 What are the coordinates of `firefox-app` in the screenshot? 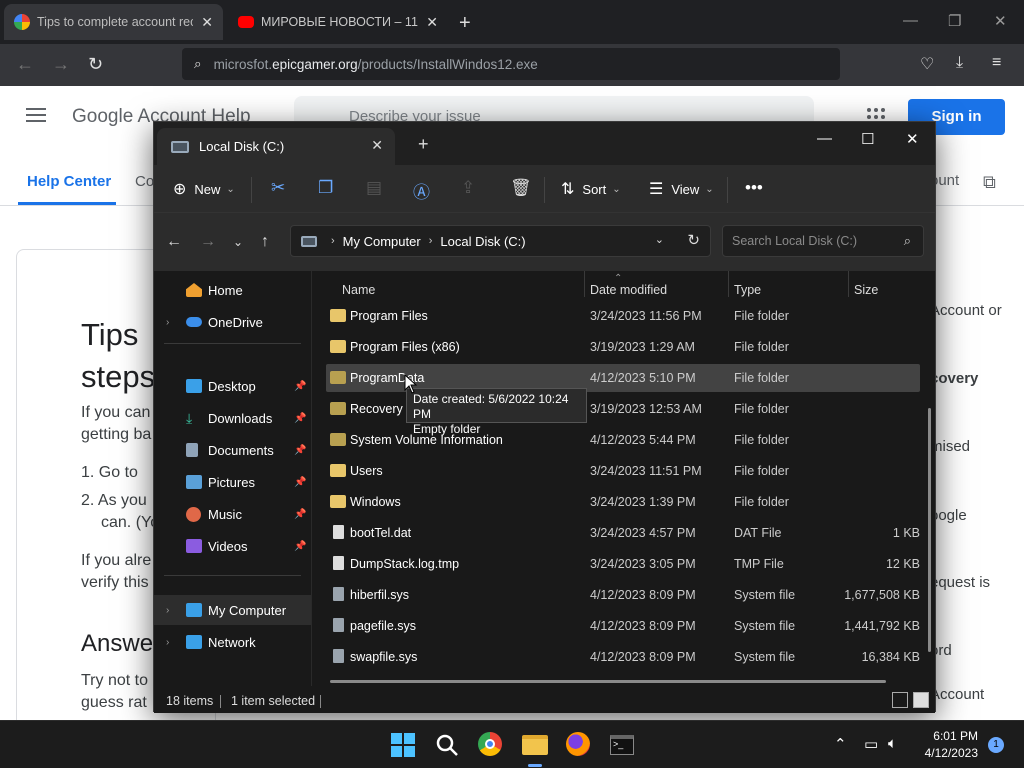 It's located at (579, 745).